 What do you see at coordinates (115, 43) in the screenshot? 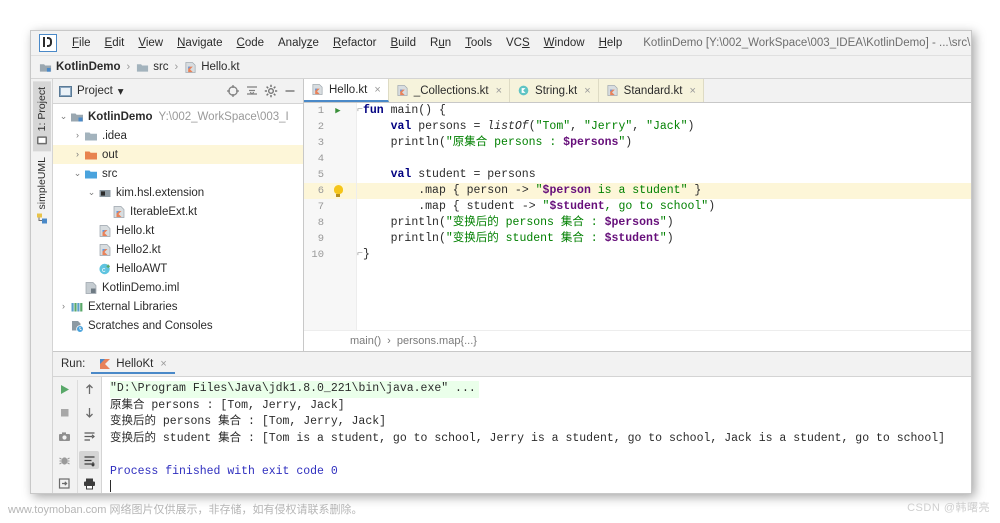
I see `menu-item-edit: Edit` at bounding box center [115, 43].